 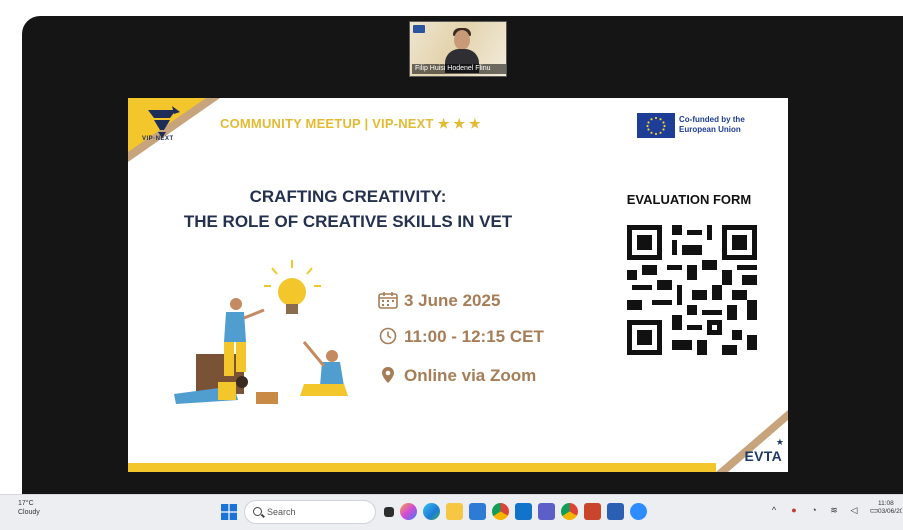 What do you see at coordinates (324, 368) in the screenshot?
I see `person-sitting-right` at bounding box center [324, 368].